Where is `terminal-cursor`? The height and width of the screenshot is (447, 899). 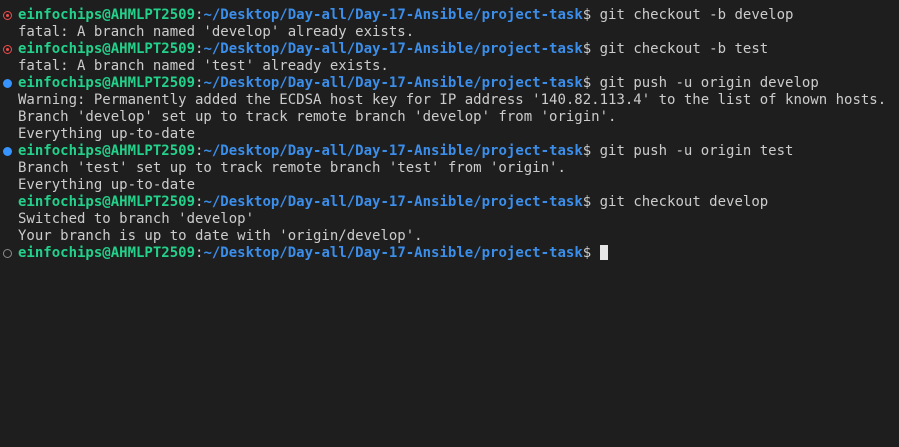 terminal-cursor is located at coordinates (603, 252).